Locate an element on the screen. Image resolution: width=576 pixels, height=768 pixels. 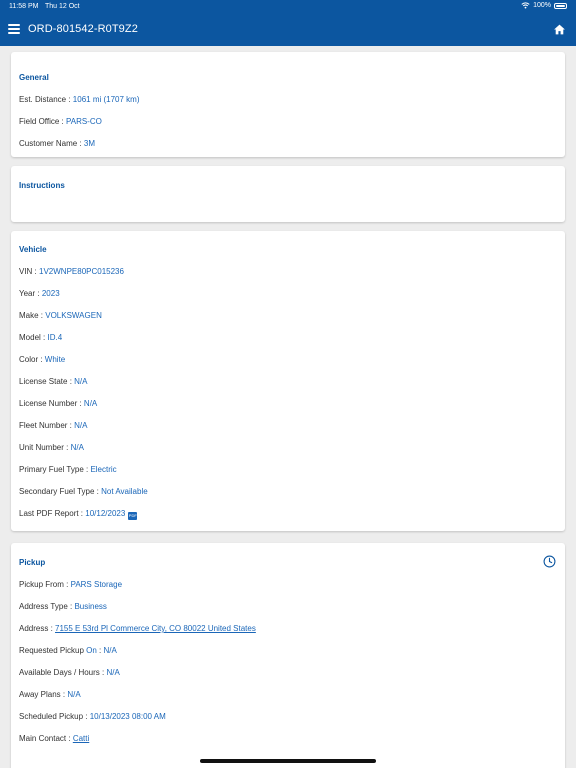
license-state-row: License State : N/A is located at coordinates (53, 381).